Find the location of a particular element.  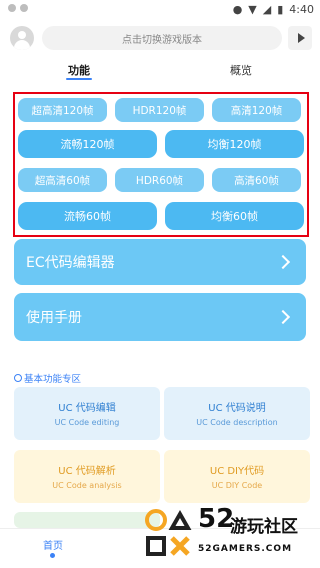

feature-card-partial is located at coordinates (87, 520).